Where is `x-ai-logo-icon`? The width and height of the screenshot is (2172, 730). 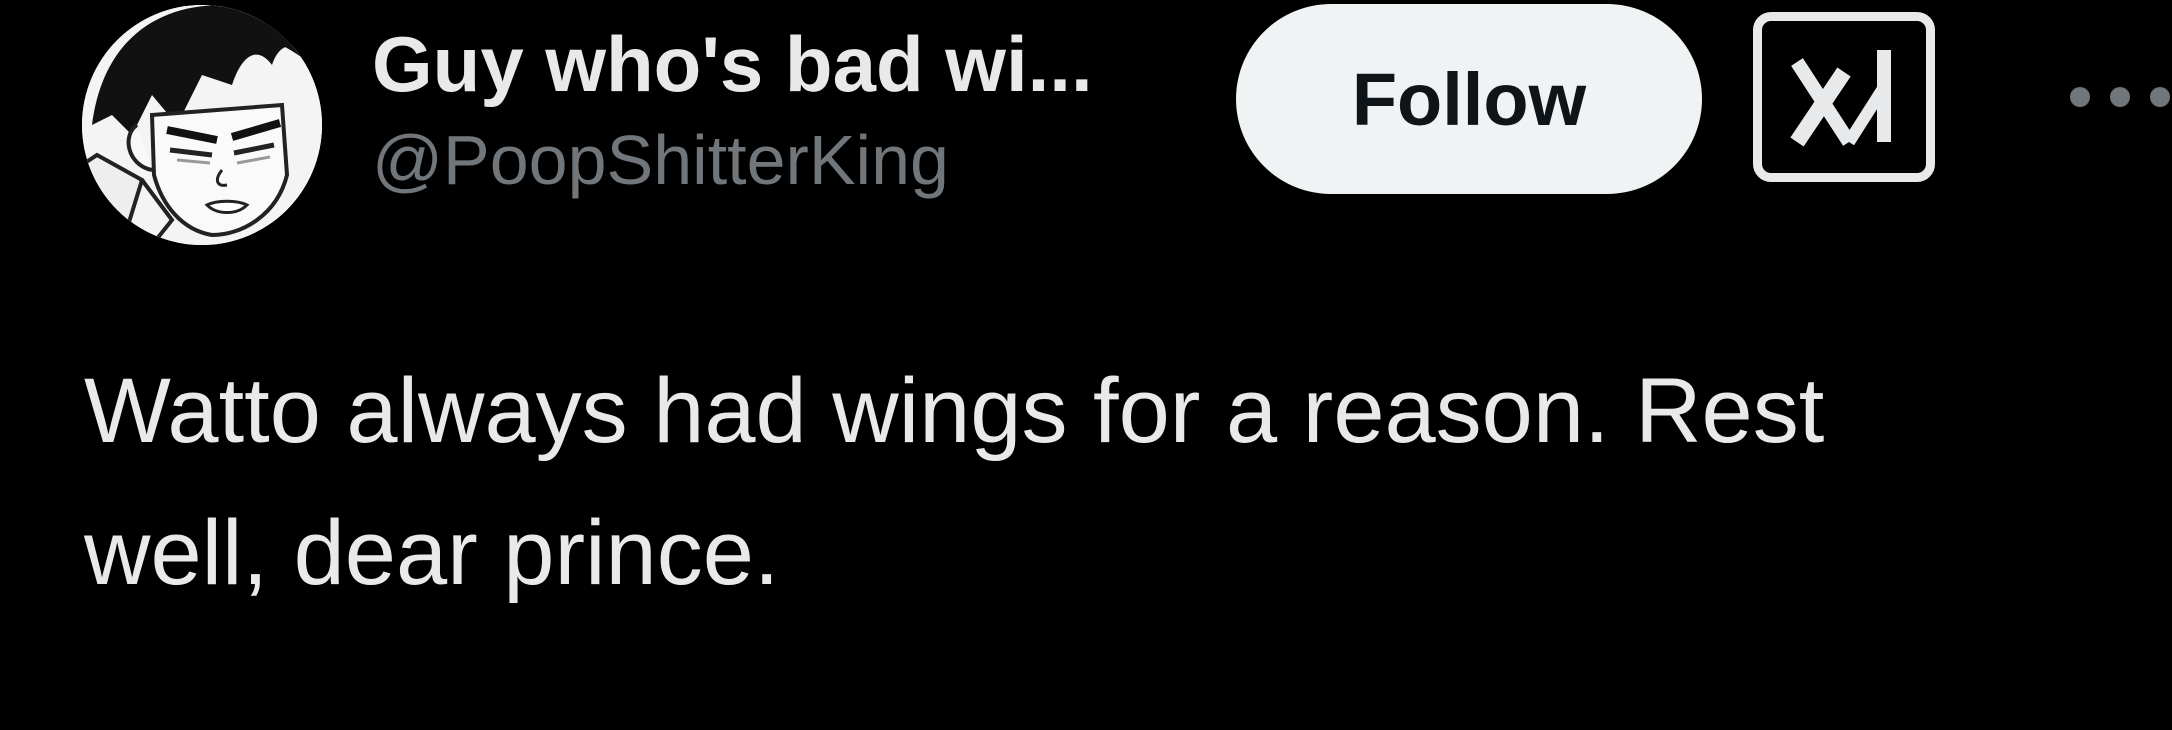
x-ai-logo-icon is located at coordinates (1844, 97).